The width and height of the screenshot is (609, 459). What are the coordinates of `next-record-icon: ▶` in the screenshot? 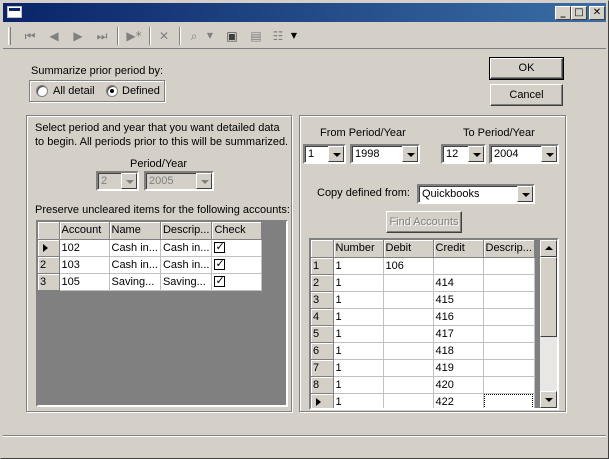 It's located at (78, 36).